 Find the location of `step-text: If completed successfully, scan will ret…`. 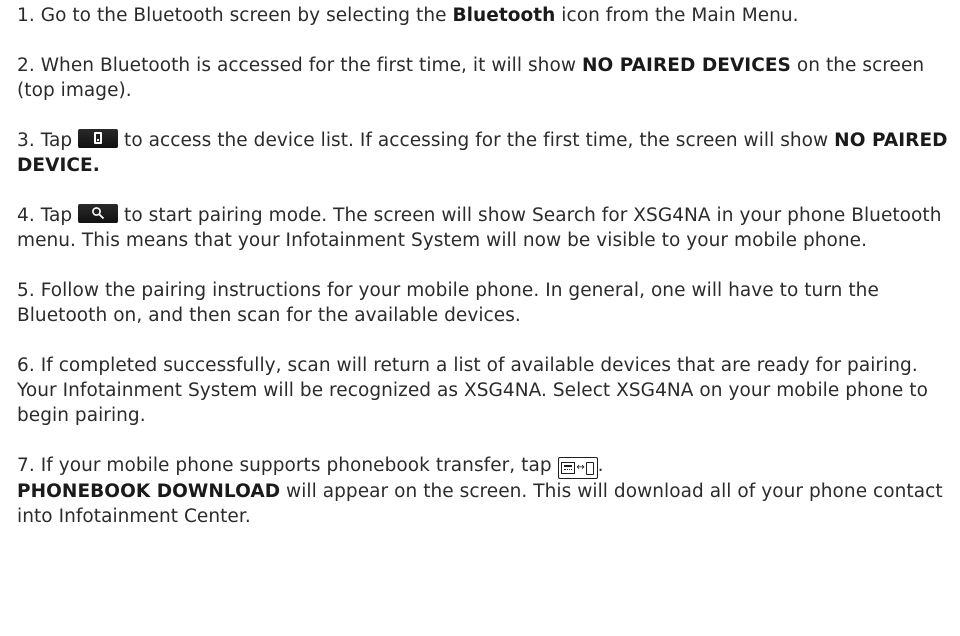

step-text: If completed successfully, scan will ret… is located at coordinates (472, 390).